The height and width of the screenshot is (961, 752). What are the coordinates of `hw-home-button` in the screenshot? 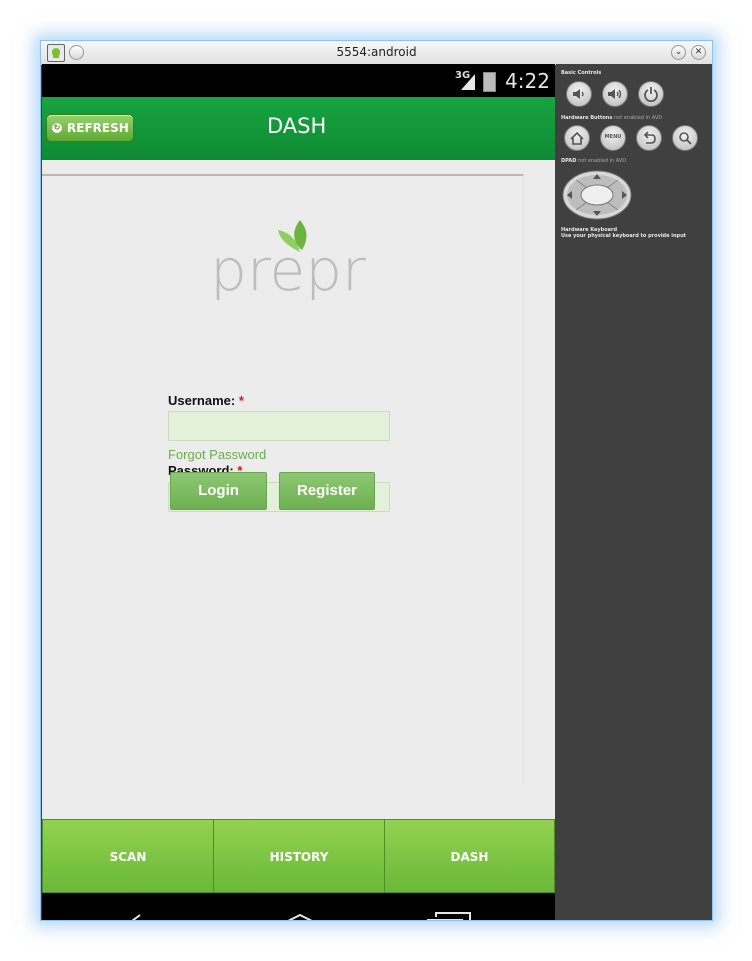 It's located at (577, 138).